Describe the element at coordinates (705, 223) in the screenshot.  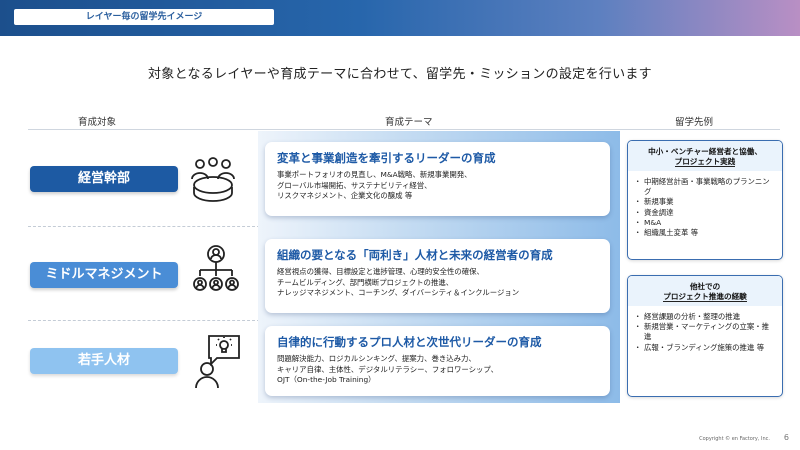
I see `example-item: M&A` at that location.